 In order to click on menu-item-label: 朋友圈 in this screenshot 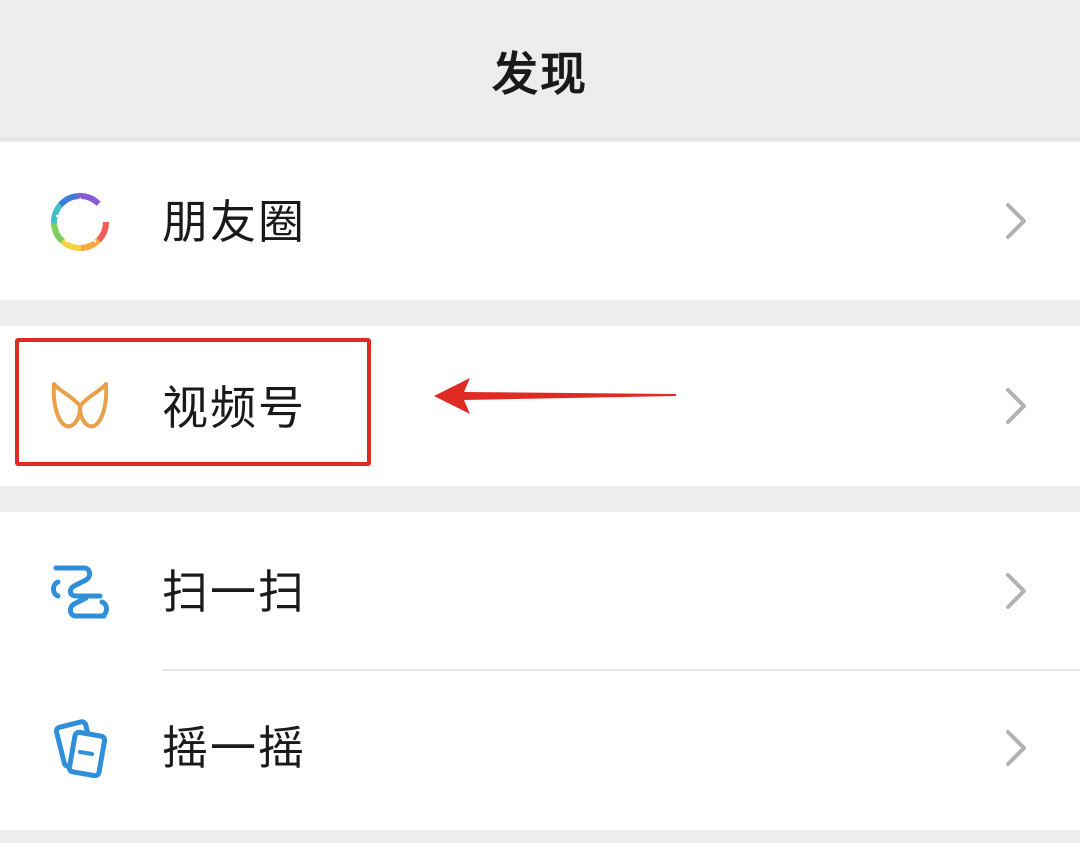, I will do `click(234, 222)`.